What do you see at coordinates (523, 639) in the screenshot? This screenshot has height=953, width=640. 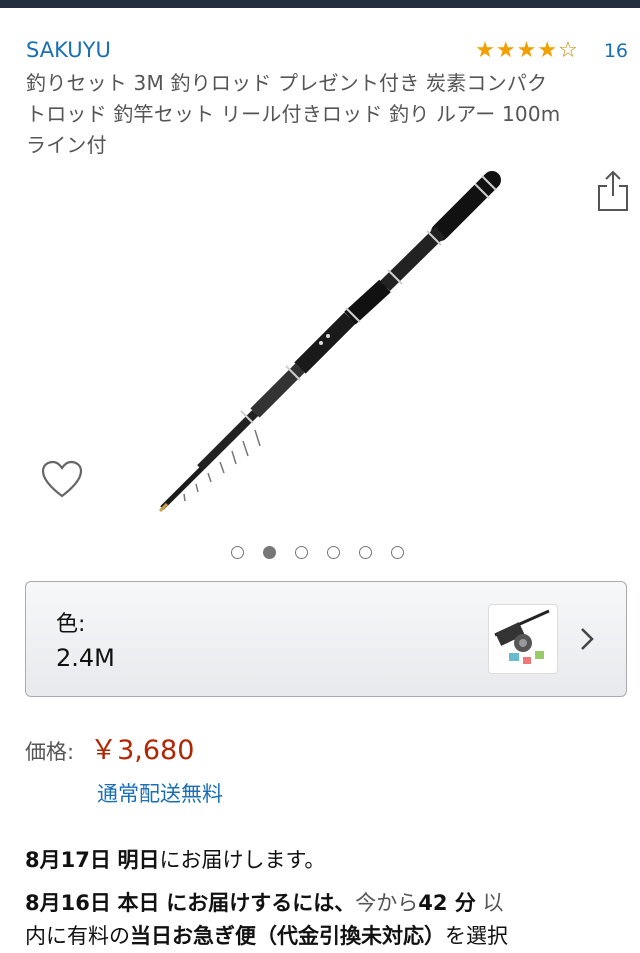 I see `variant-thumbnail` at bounding box center [523, 639].